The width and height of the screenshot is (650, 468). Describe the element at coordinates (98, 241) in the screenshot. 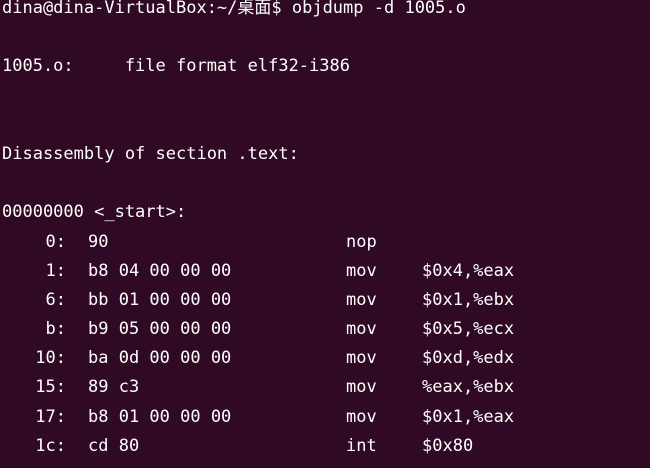

I see `instruction-bytes: 90` at that location.